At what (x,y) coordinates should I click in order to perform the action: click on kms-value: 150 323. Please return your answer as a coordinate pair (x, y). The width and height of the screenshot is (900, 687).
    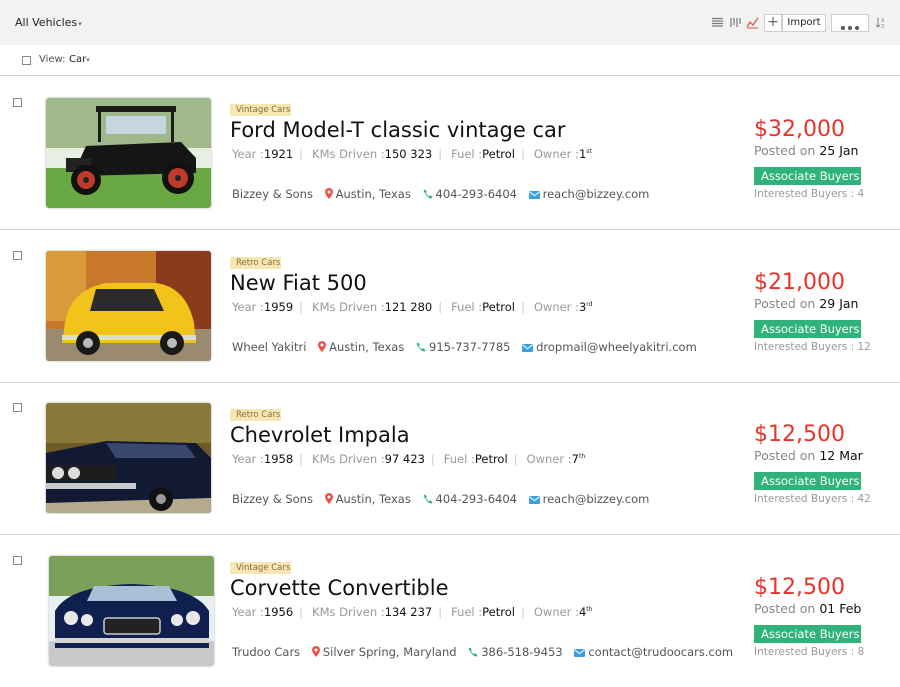
    Looking at the image, I should click on (408, 154).